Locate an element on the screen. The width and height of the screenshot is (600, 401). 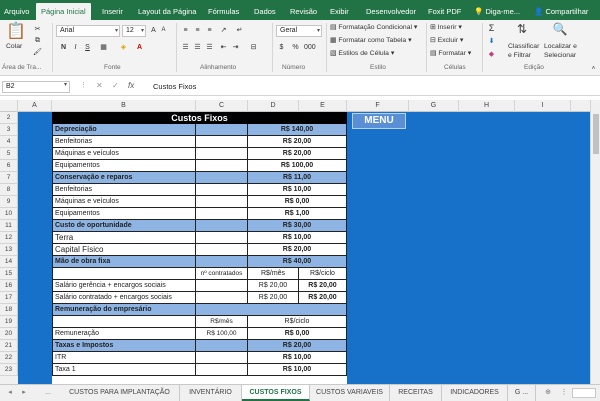
row-value: R$ 0,00 is located at coordinates (297, 334).